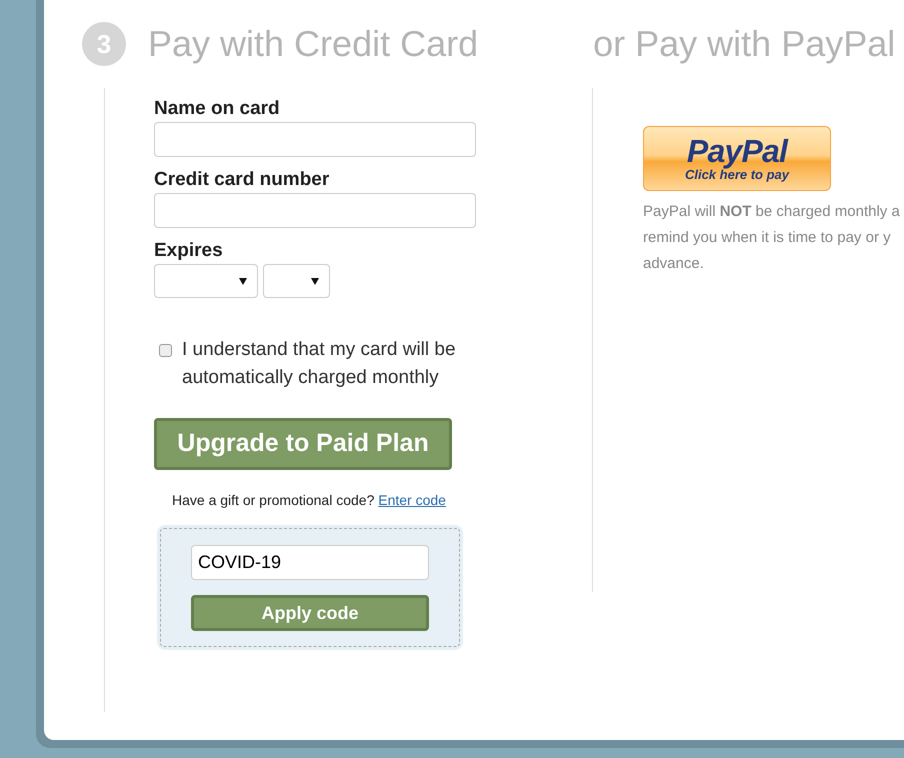 This screenshot has width=904, height=758. What do you see at coordinates (412, 500) in the screenshot?
I see `enter-code-link: Enter code` at bounding box center [412, 500].